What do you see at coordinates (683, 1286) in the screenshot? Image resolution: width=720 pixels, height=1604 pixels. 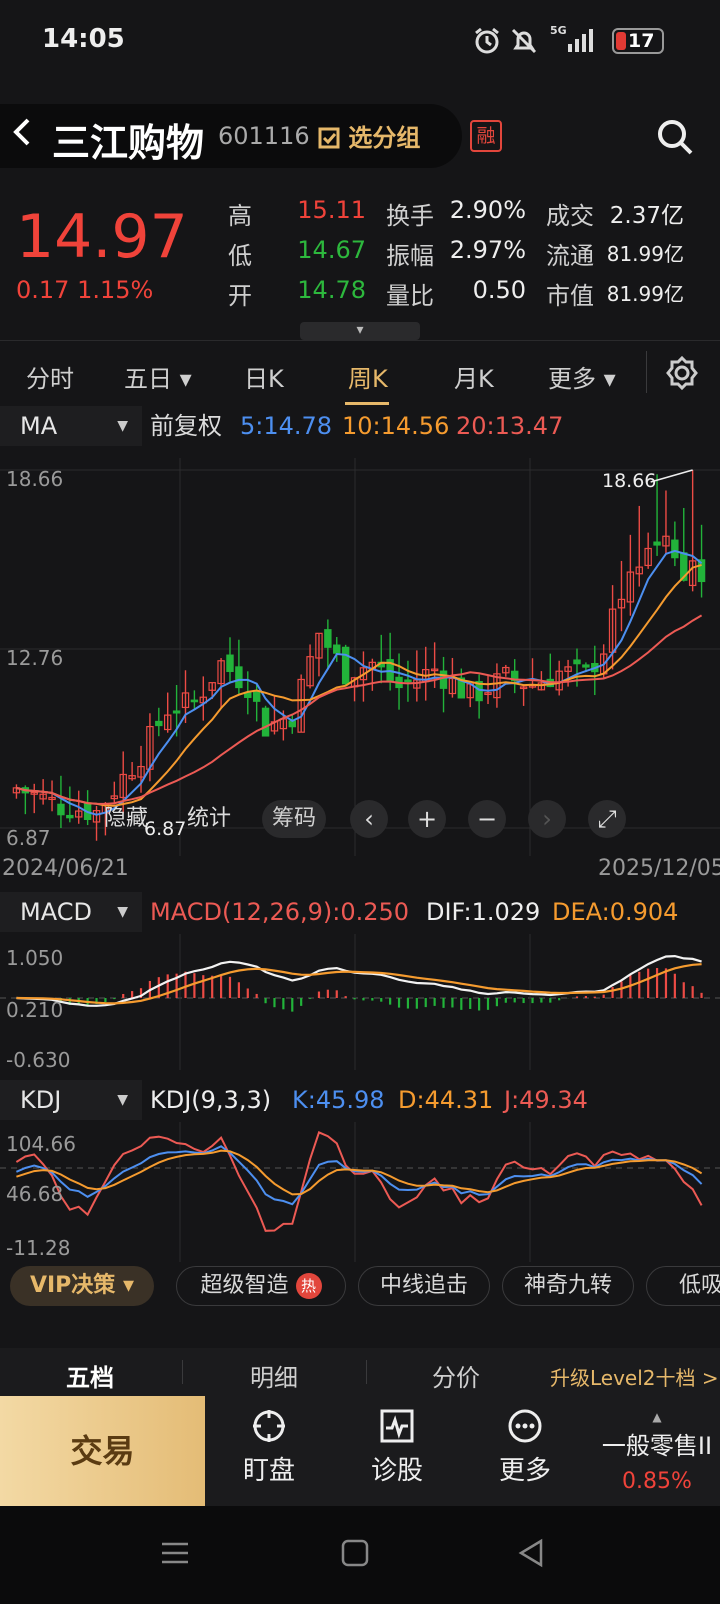 I see `strategy-low-buy: 低吸能` at bounding box center [683, 1286].